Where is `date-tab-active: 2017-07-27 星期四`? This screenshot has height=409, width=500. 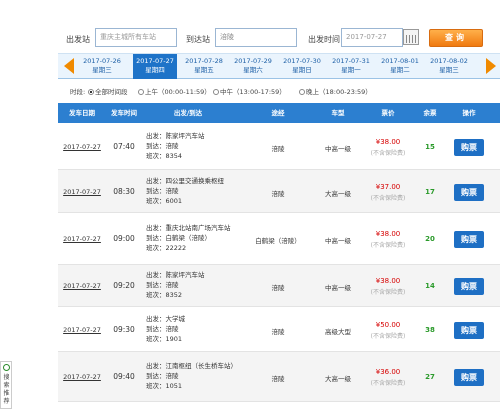 date-tab-active: 2017-07-27 星期四 is located at coordinates (155, 66).